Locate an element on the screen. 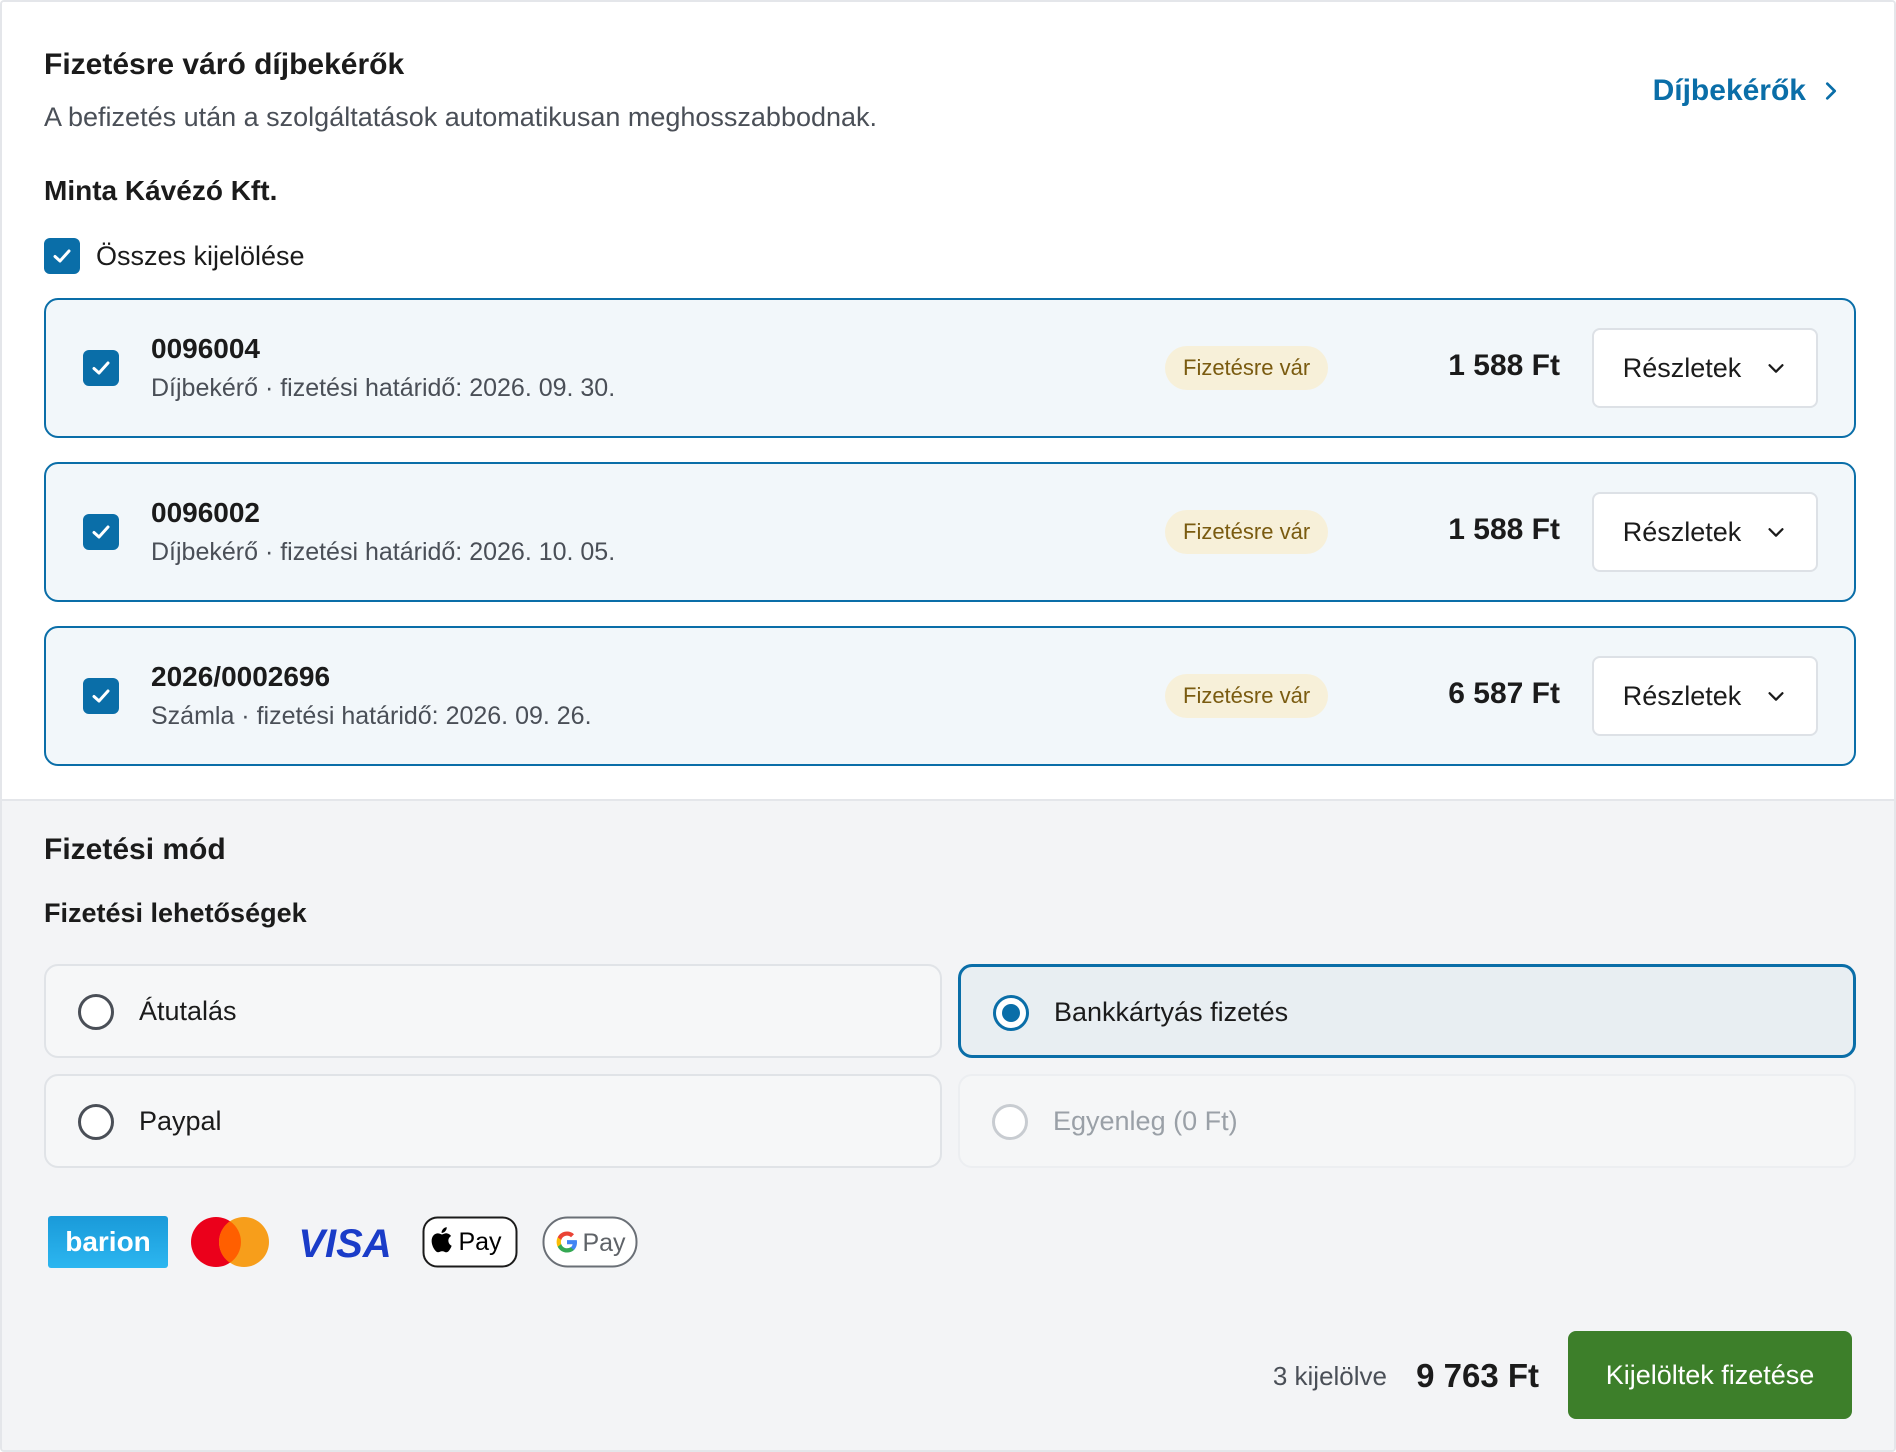 The width and height of the screenshot is (1896, 1452). pay-selected-button: Kijelöltek fizetése is located at coordinates (1710, 1375).